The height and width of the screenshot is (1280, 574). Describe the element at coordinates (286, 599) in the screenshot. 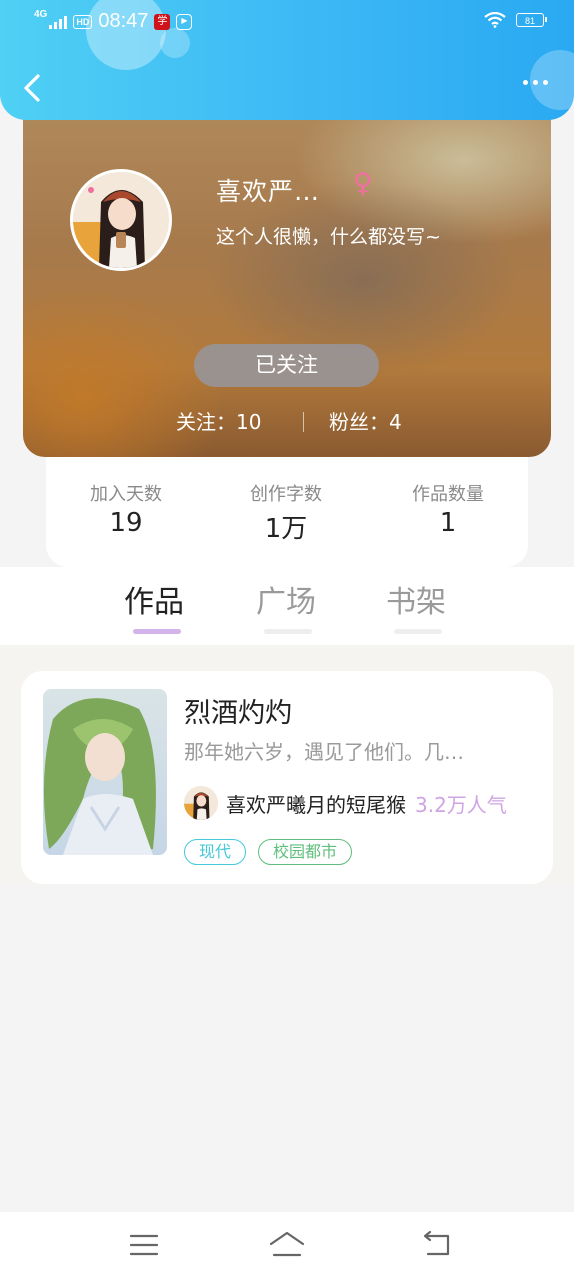

I see `tab-square: 广场` at that location.